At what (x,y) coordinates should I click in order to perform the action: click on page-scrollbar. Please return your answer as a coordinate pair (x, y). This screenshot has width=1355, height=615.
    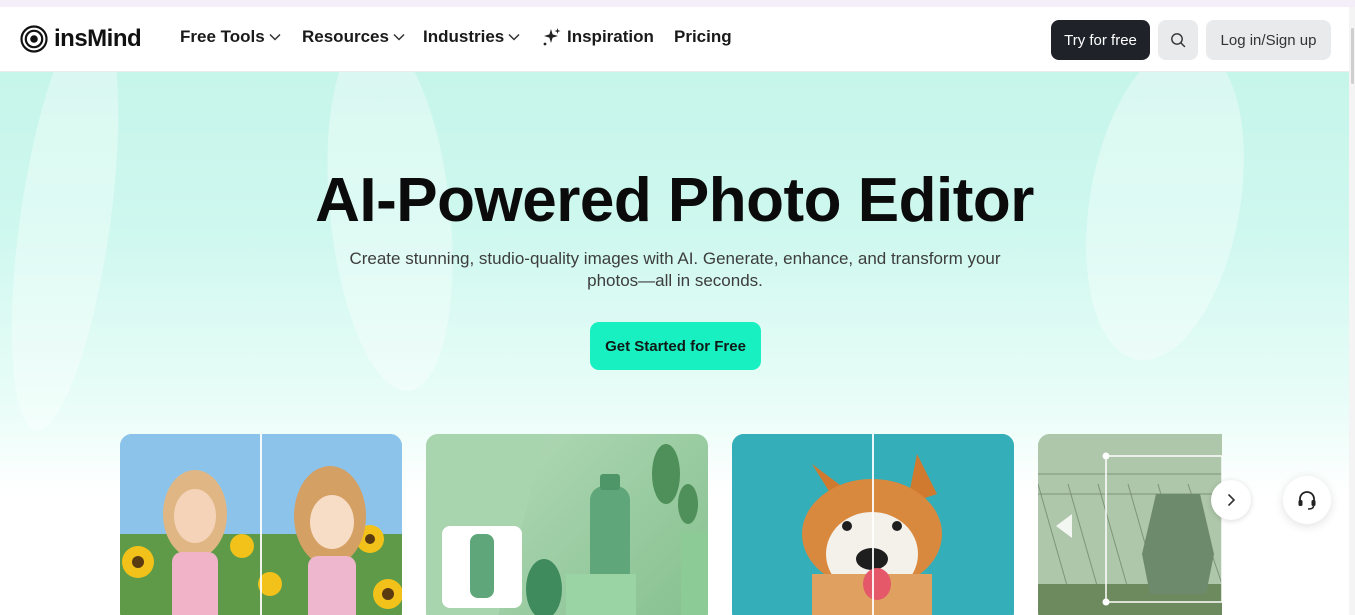
    Looking at the image, I should click on (1352, 311).